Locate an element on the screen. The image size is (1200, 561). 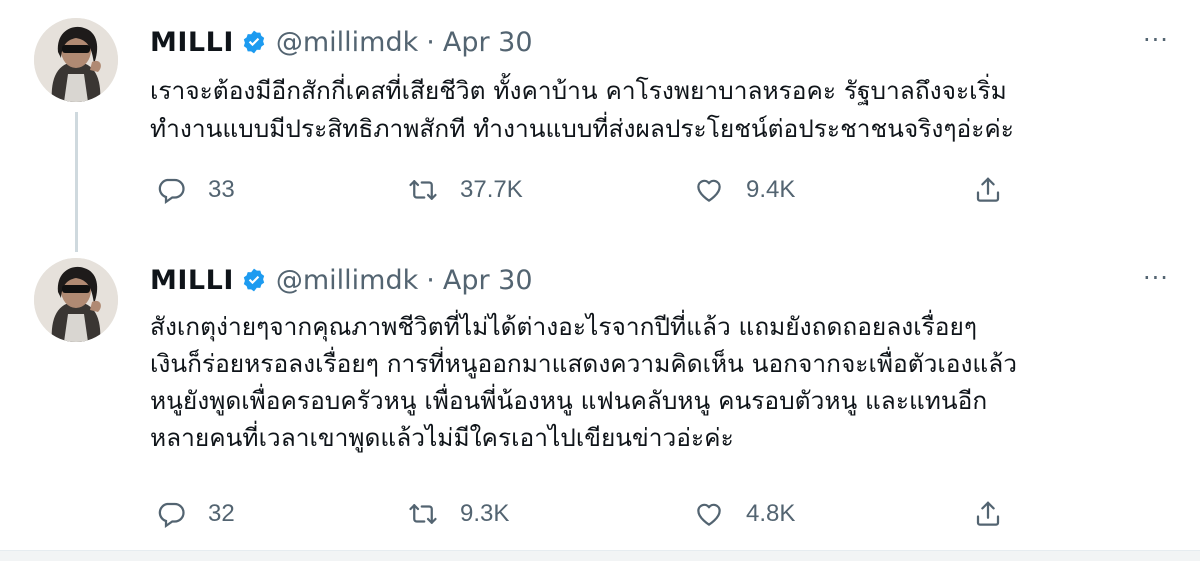
reply-count: 33 is located at coordinates (221, 189).